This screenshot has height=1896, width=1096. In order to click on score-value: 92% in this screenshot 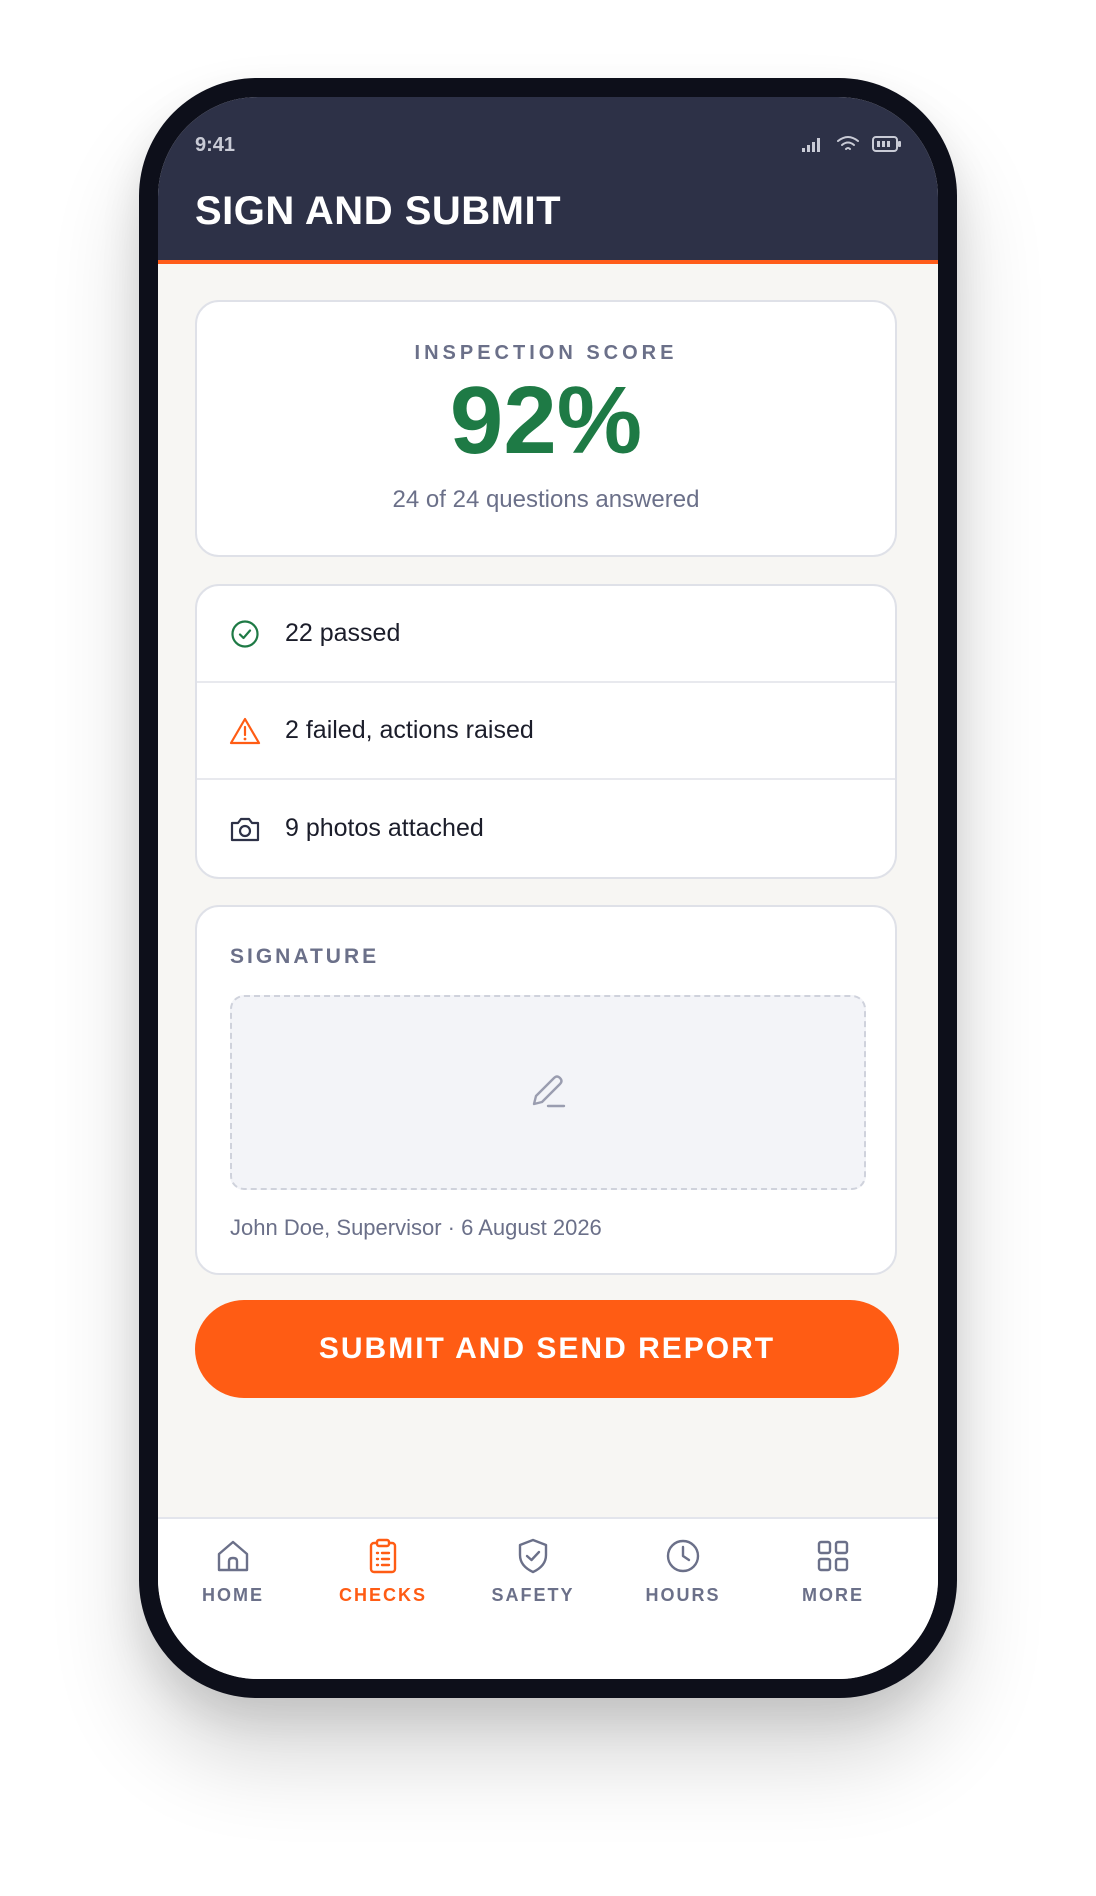, I will do `click(546, 420)`.